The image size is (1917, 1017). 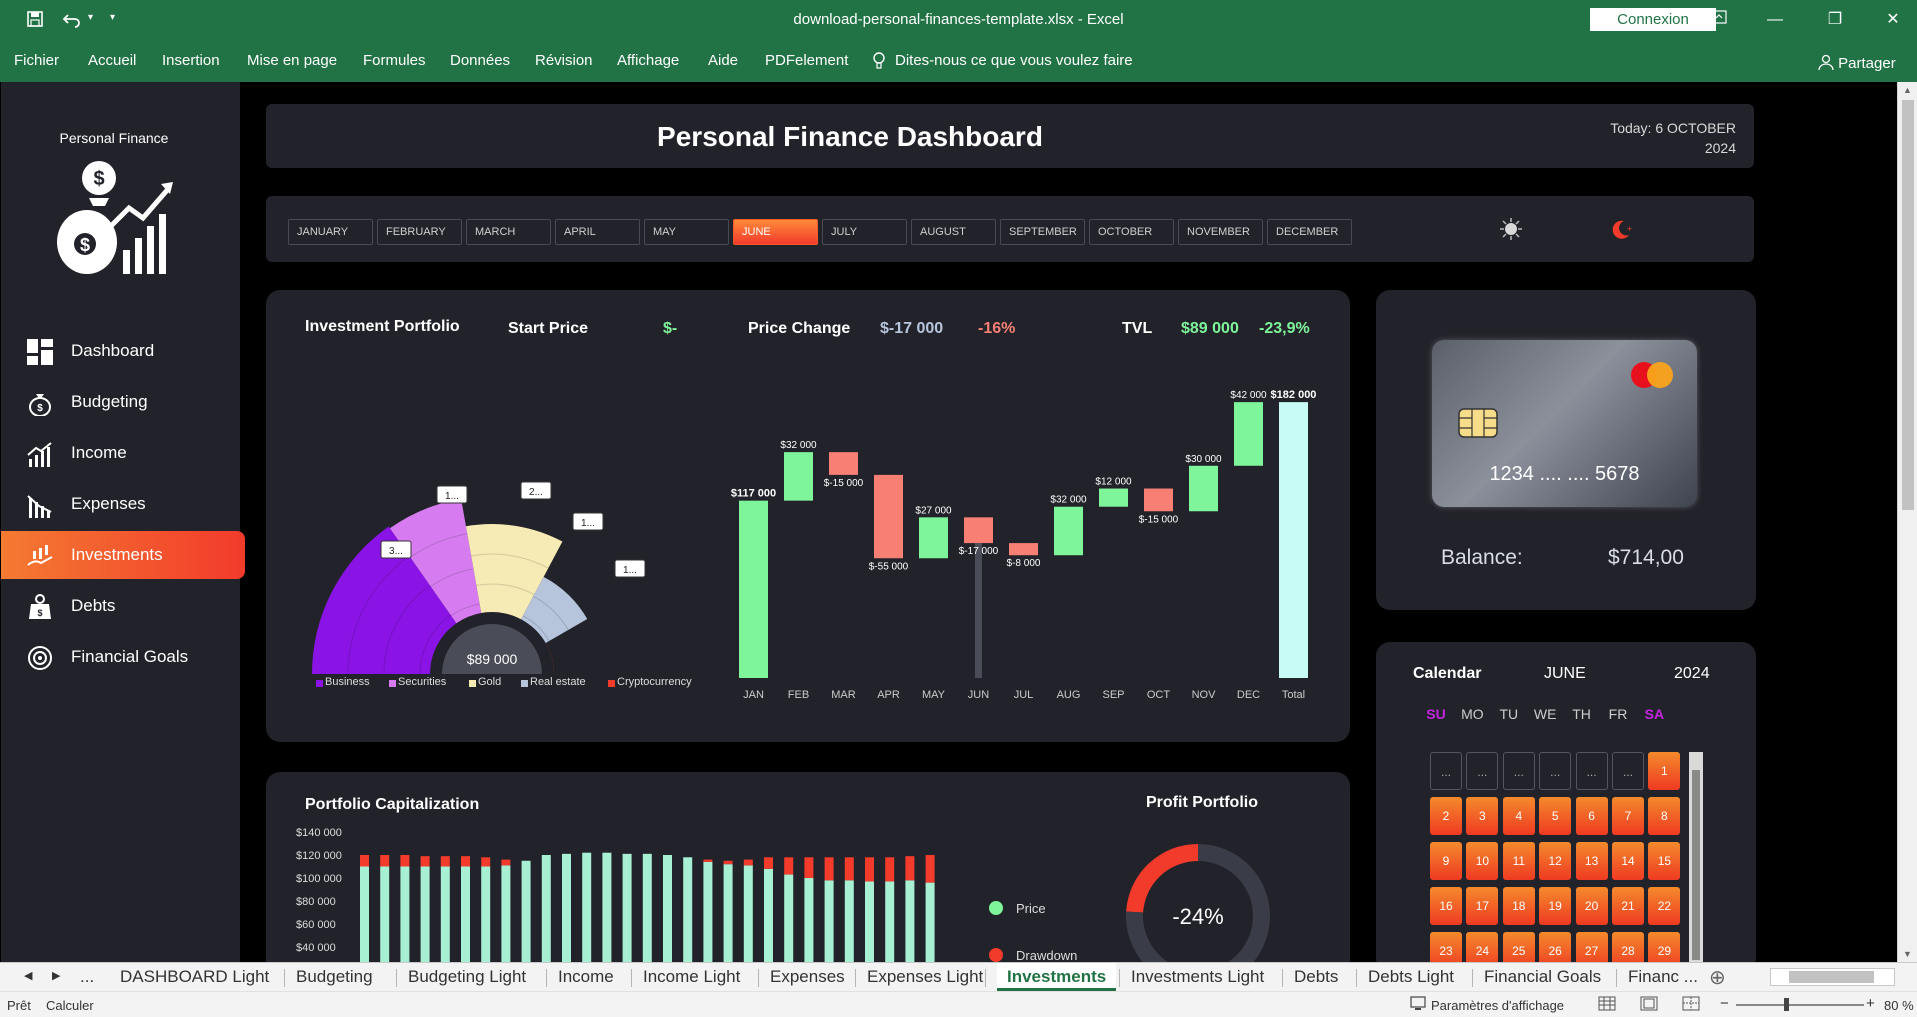 What do you see at coordinates (1899, 1005) in the screenshot?
I see `zoom-level: 80 %` at bounding box center [1899, 1005].